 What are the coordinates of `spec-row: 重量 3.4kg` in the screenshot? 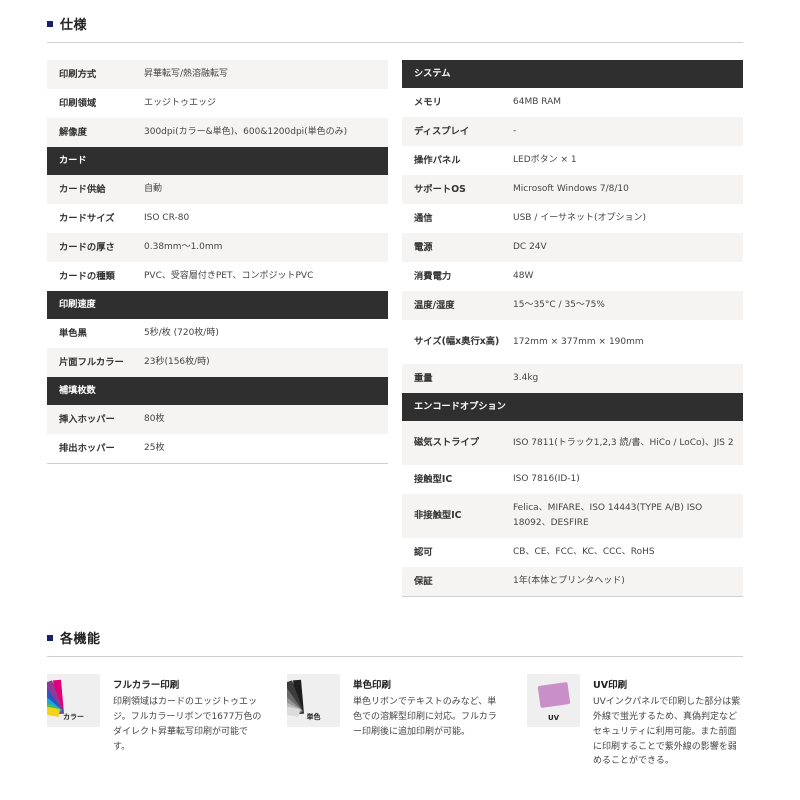 It's located at (572, 378).